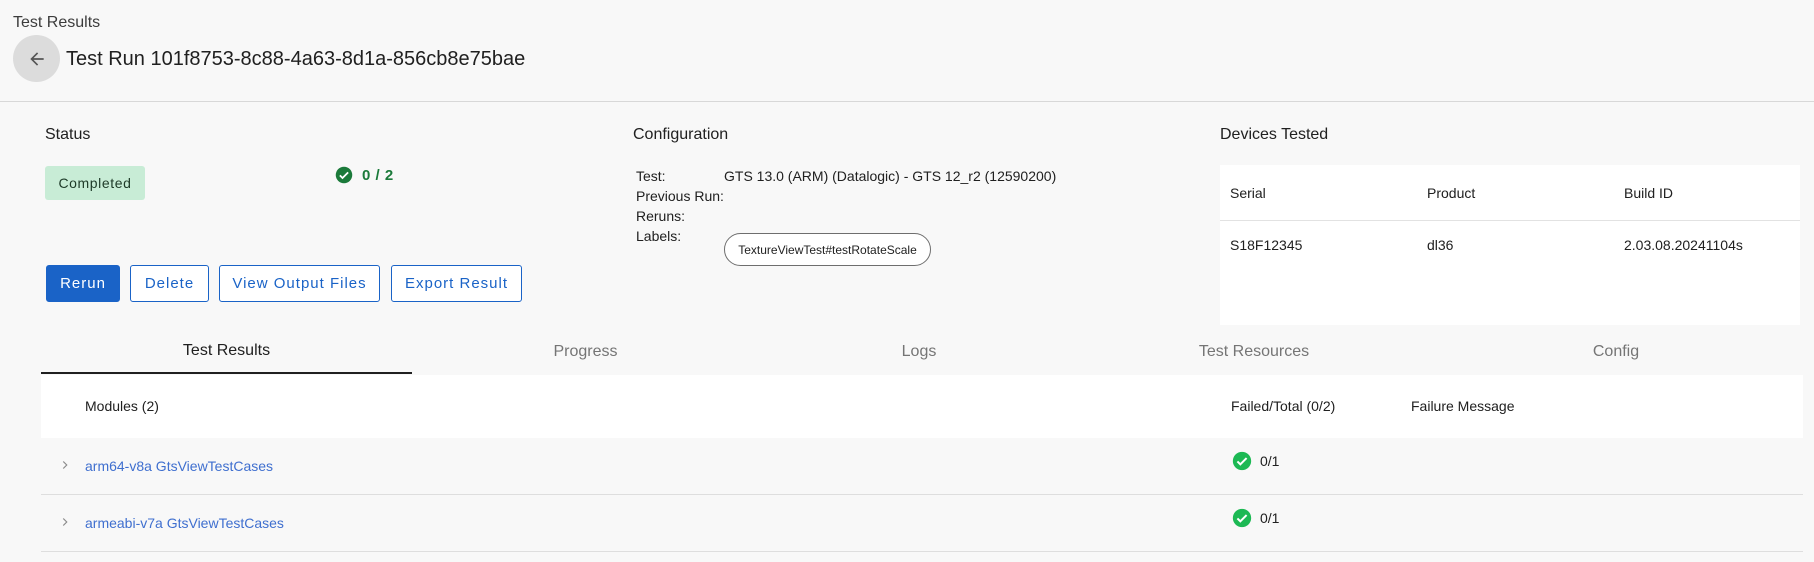 The height and width of the screenshot is (562, 1814). Describe the element at coordinates (681, 134) in the screenshot. I see `configuration-title: Configuration` at that location.